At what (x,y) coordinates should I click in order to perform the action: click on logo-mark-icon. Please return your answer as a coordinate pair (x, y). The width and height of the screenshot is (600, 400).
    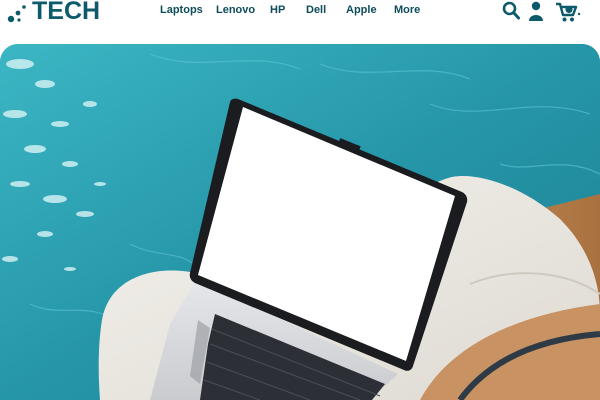
    Looking at the image, I should click on (16, 14).